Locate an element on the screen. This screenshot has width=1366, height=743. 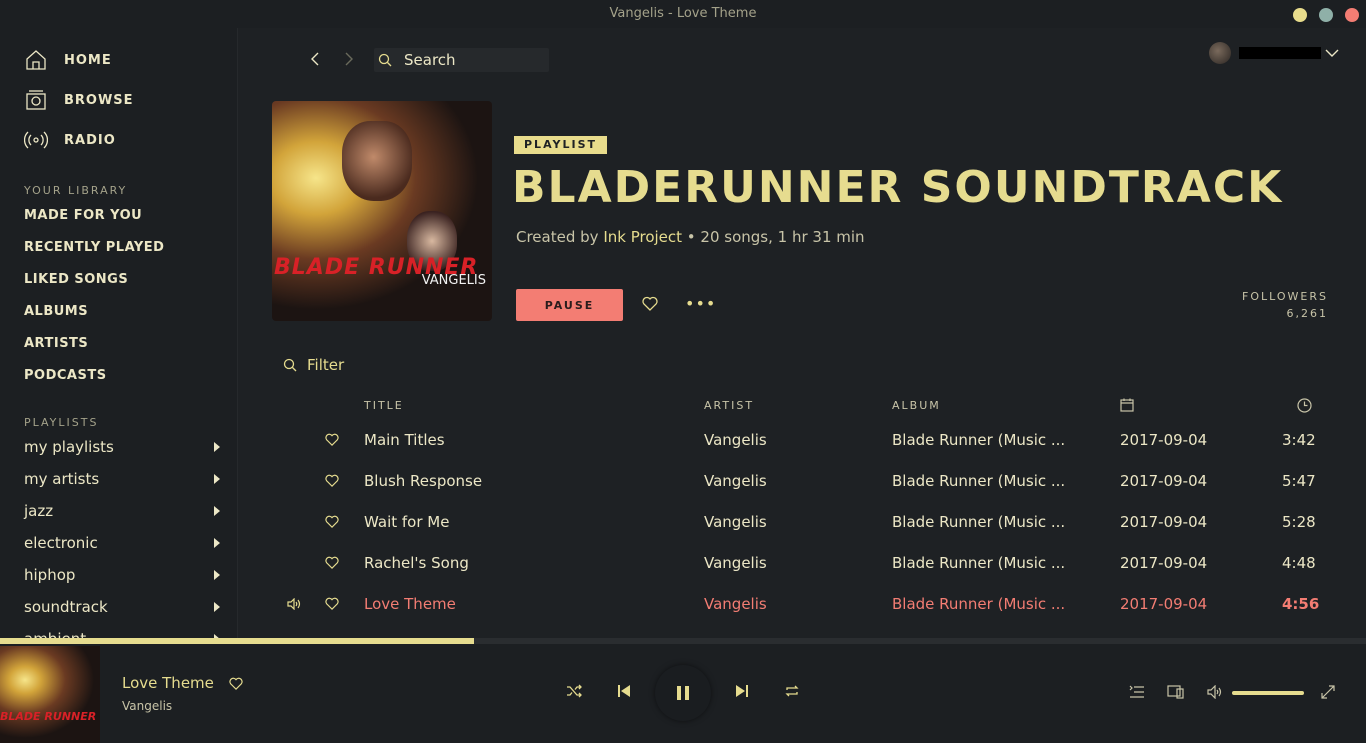
playlist-folder-label: ambient is located at coordinates (55, 634).